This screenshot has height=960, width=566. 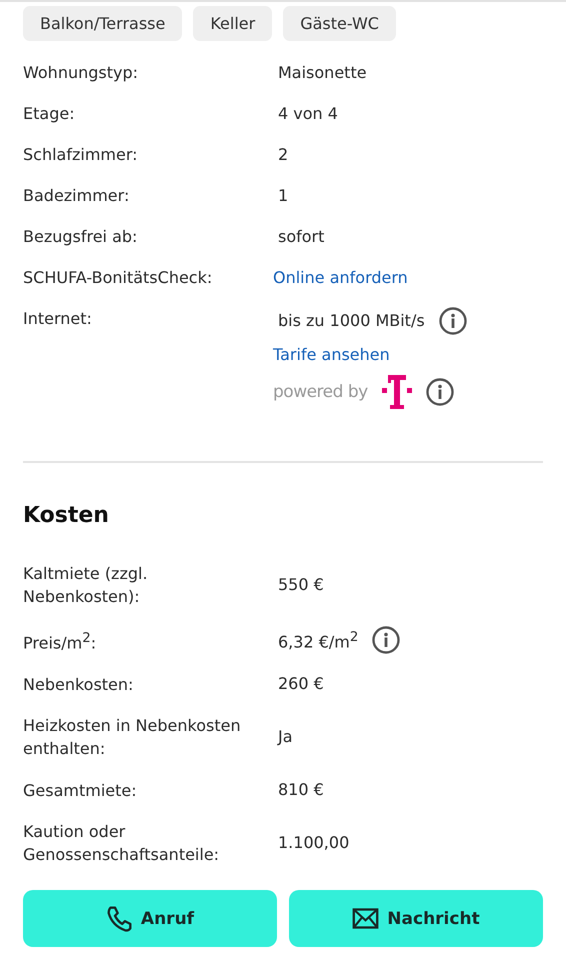 What do you see at coordinates (416, 919) in the screenshot?
I see `message-button: Nachricht` at bounding box center [416, 919].